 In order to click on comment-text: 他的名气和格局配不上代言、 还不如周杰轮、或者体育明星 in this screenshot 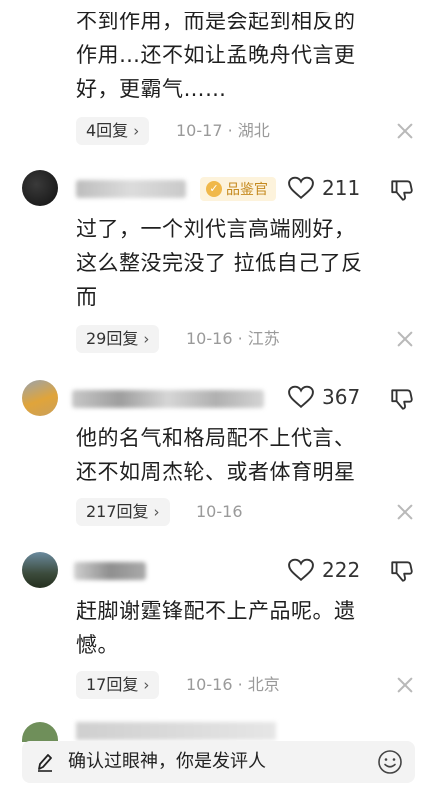, I will do `click(246, 455)`.